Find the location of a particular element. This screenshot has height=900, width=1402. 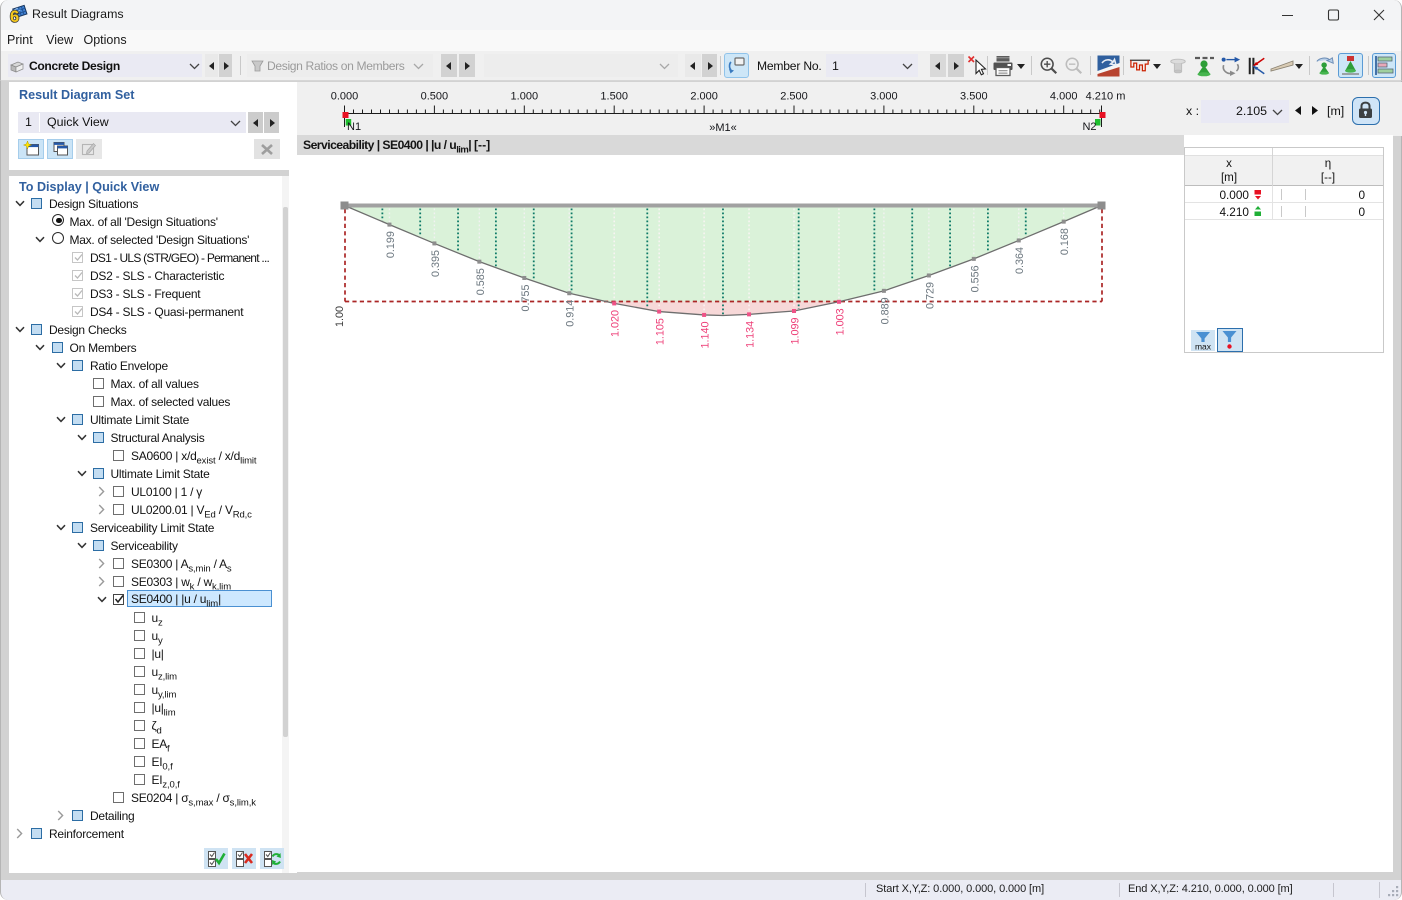

svg-text: 0.585 is located at coordinates (481, 281).